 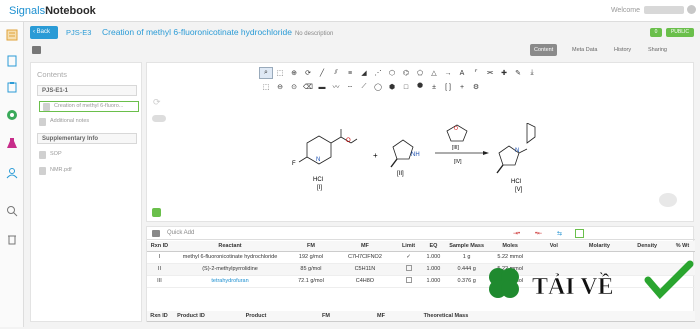 I want to click on zoom-in-icon: ⊕, so click(x=294, y=73).